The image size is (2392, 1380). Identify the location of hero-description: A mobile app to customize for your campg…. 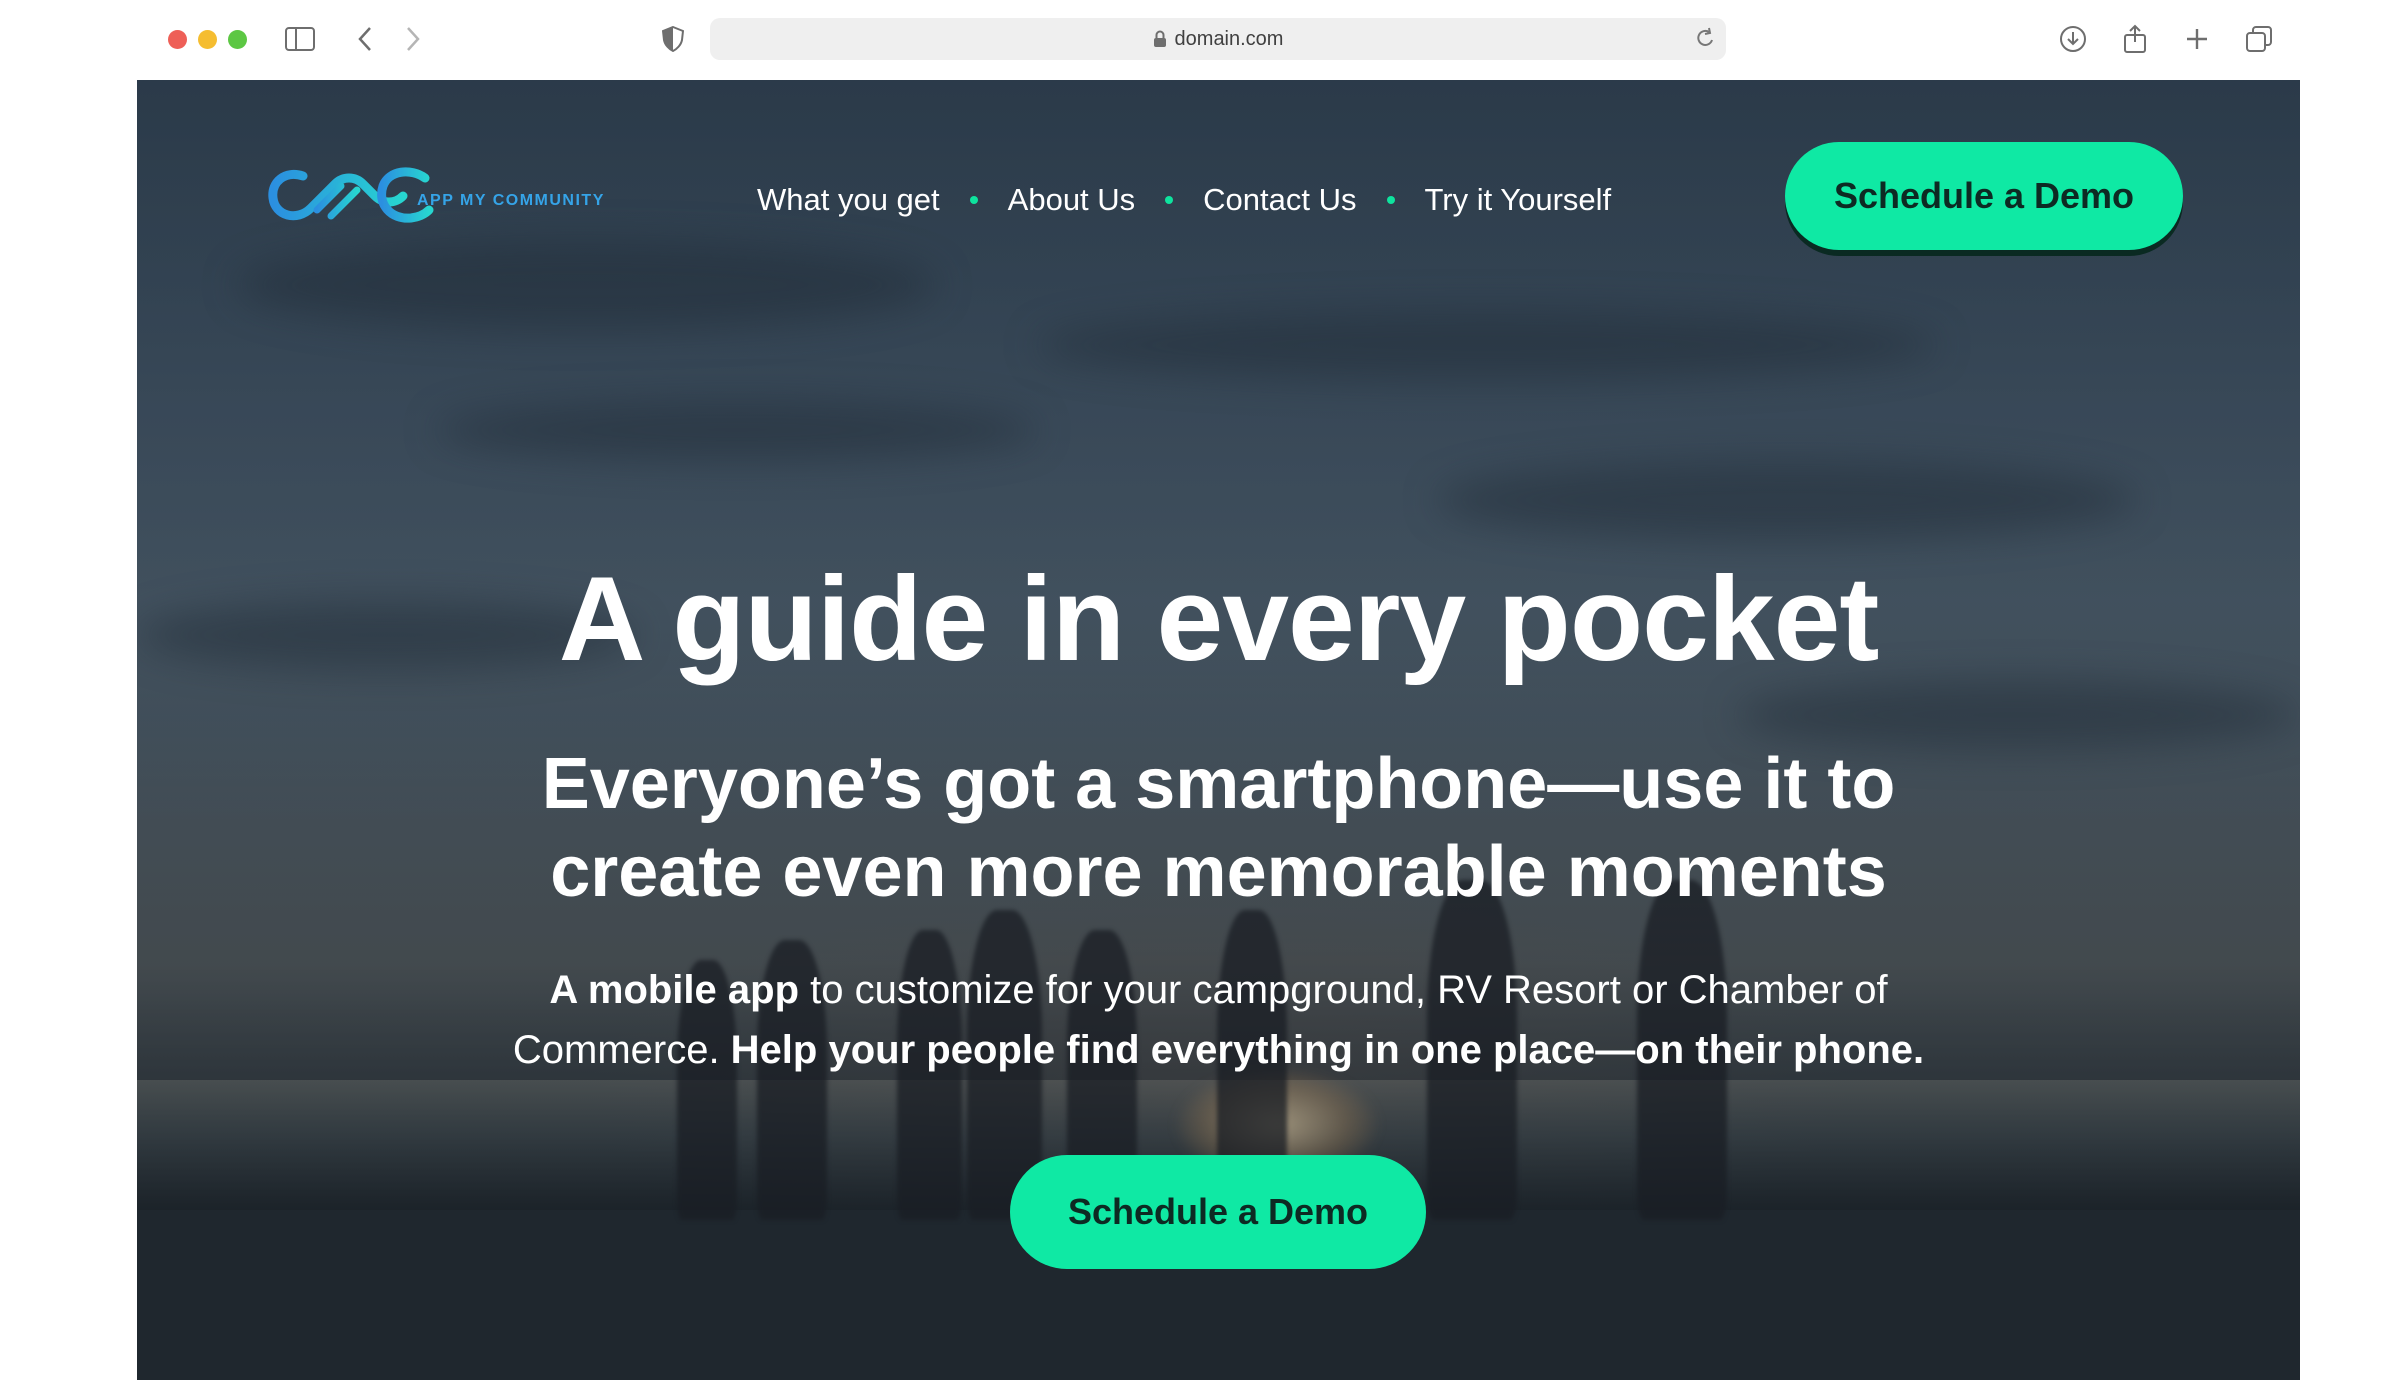
(1218, 1020).